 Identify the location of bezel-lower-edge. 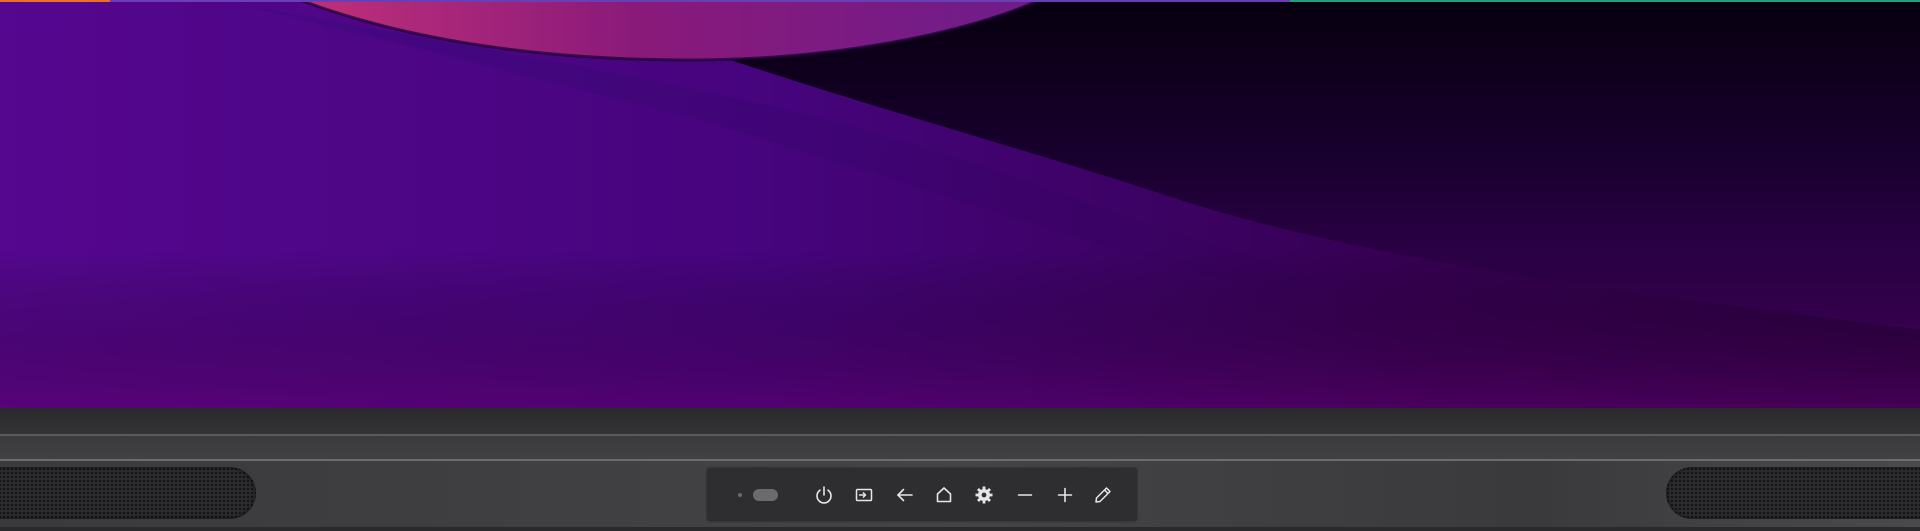
(960, 421).